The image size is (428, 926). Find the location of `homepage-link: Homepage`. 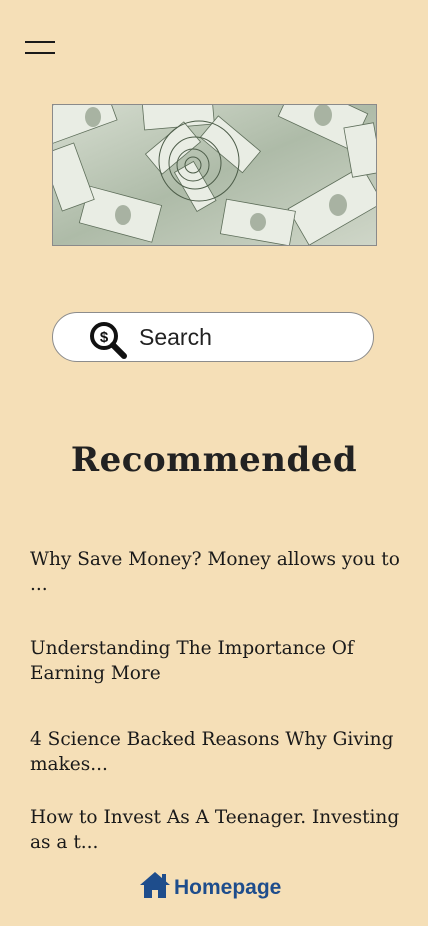

homepage-link: Homepage is located at coordinates (209, 885).